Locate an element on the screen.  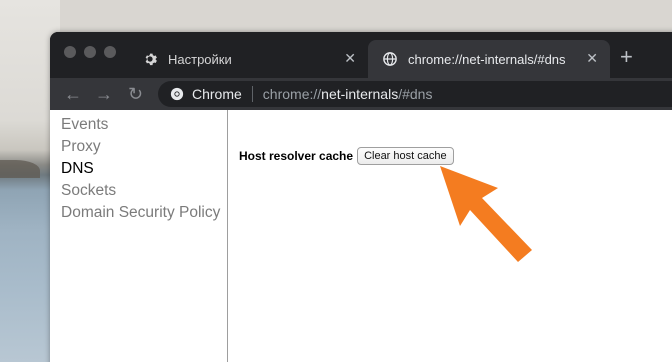
close-window-button is located at coordinates (70, 52).